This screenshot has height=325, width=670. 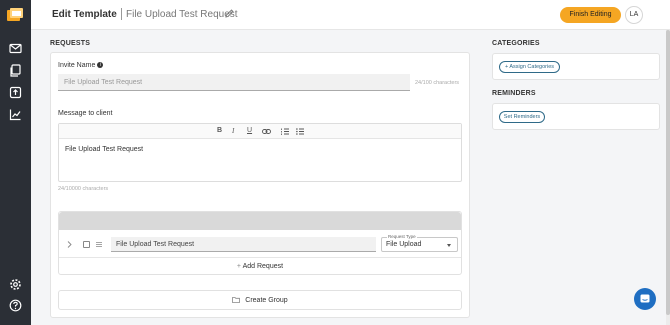 I want to click on invite-name-input: File Upload Test Request, so click(x=234, y=82).